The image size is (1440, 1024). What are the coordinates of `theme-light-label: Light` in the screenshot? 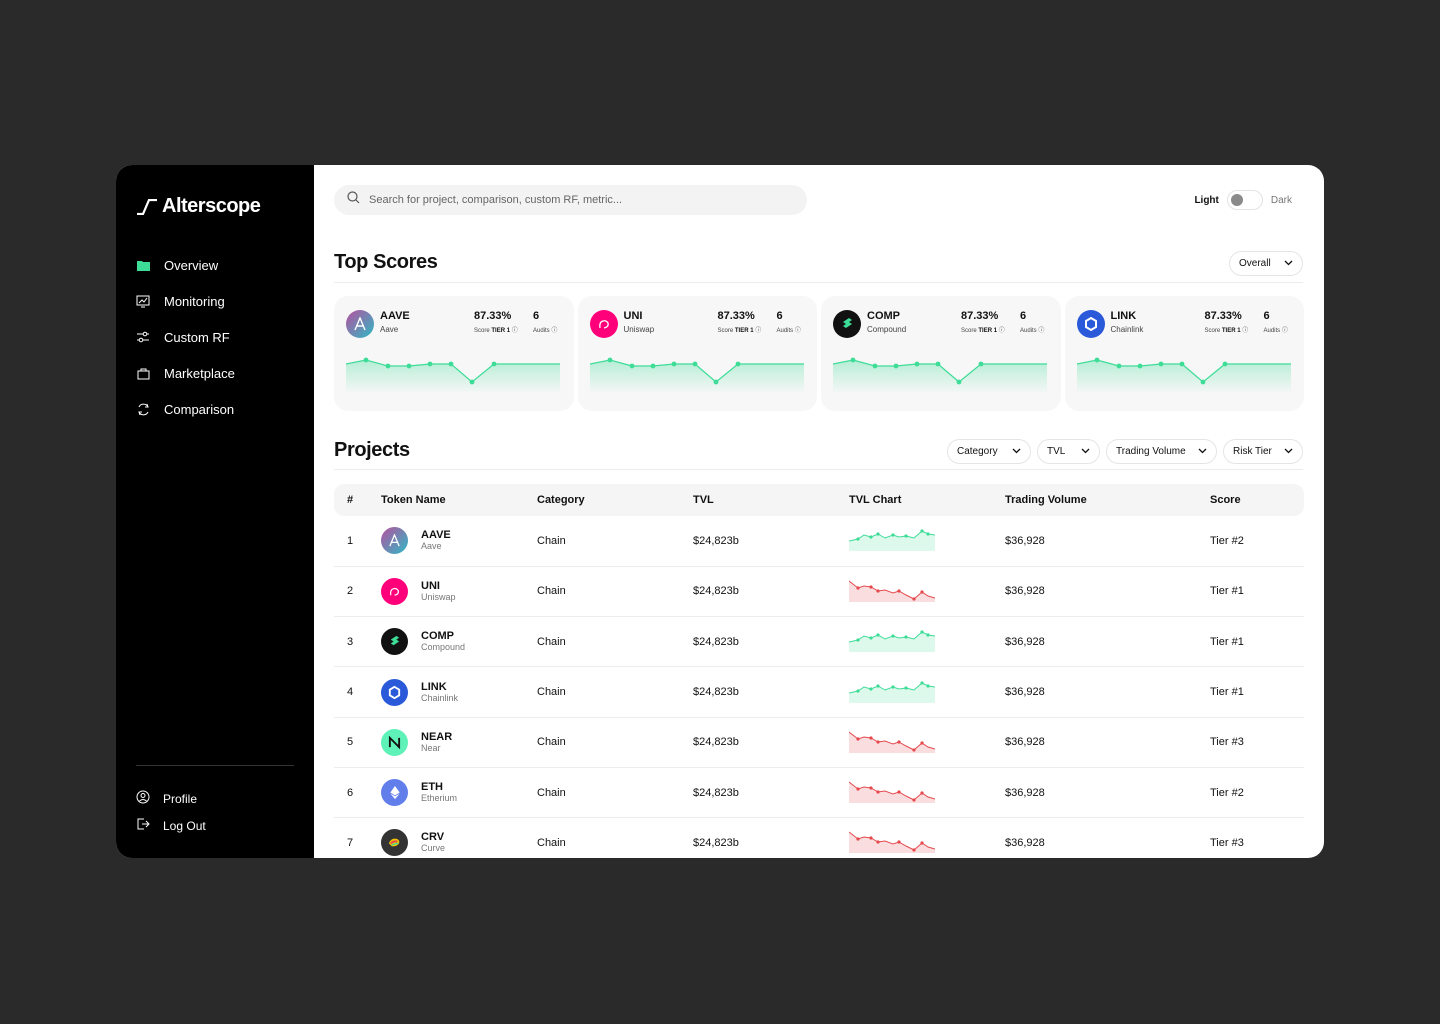 It's located at (1206, 200).